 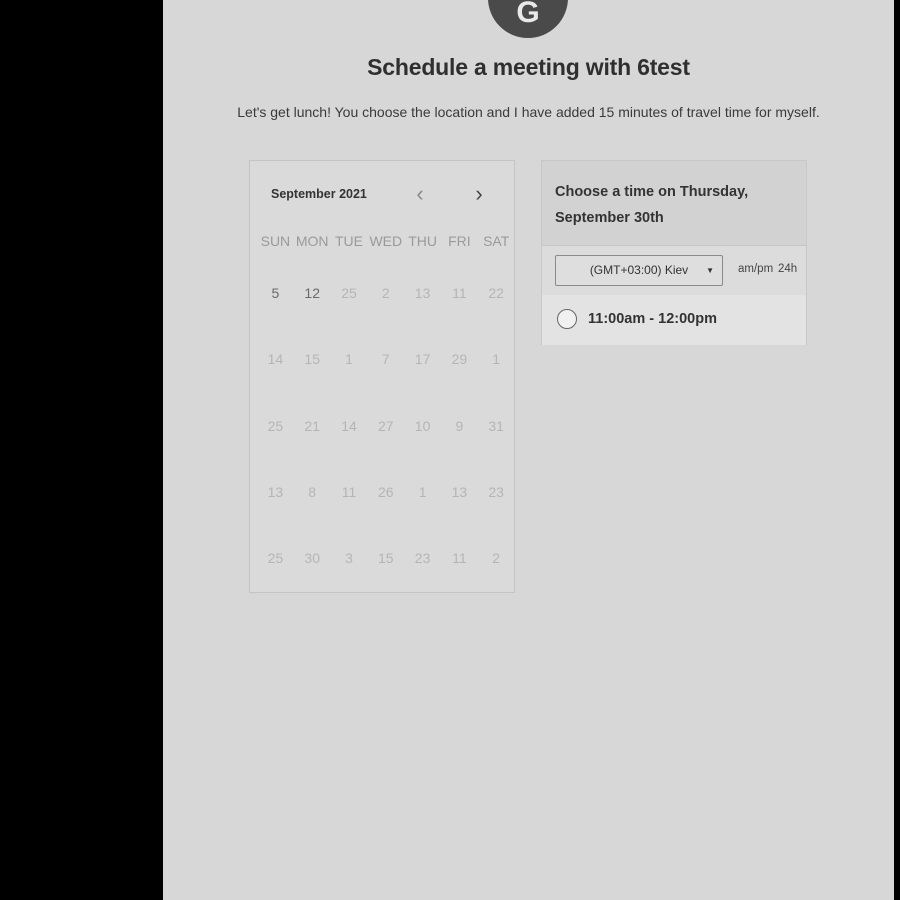 What do you see at coordinates (528, 19) in the screenshot?
I see `host-avatar: G` at bounding box center [528, 19].